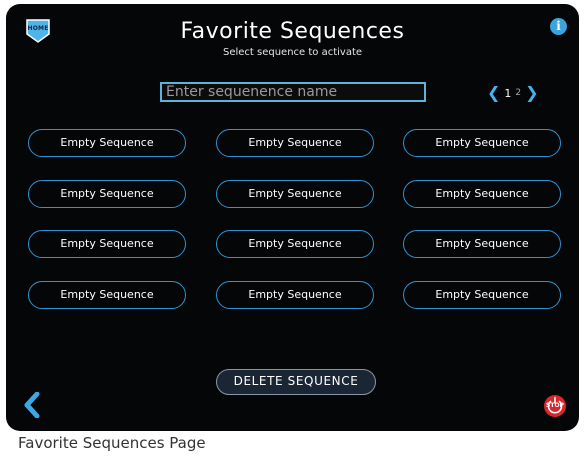 The image size is (584, 464). What do you see at coordinates (292, 31) in the screenshot?
I see `page-title: Favorite Sequences` at bounding box center [292, 31].